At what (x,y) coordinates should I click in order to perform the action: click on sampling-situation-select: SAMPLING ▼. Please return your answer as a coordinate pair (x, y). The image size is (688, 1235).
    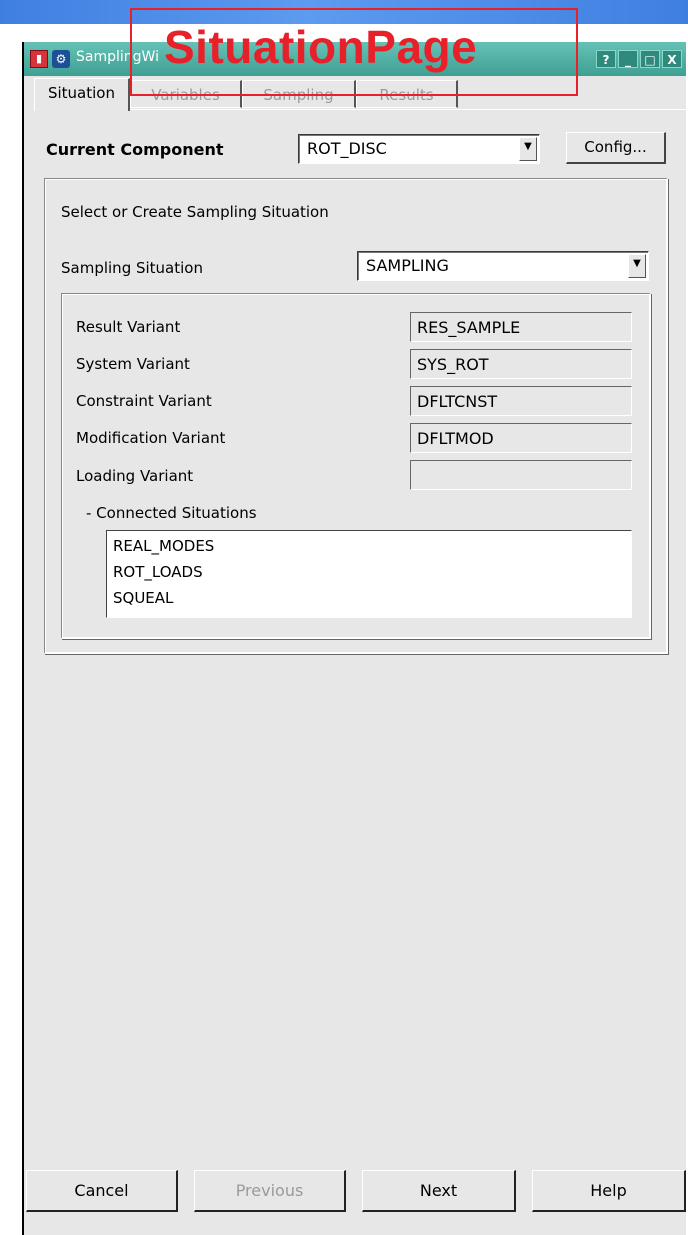
    Looking at the image, I should click on (503, 266).